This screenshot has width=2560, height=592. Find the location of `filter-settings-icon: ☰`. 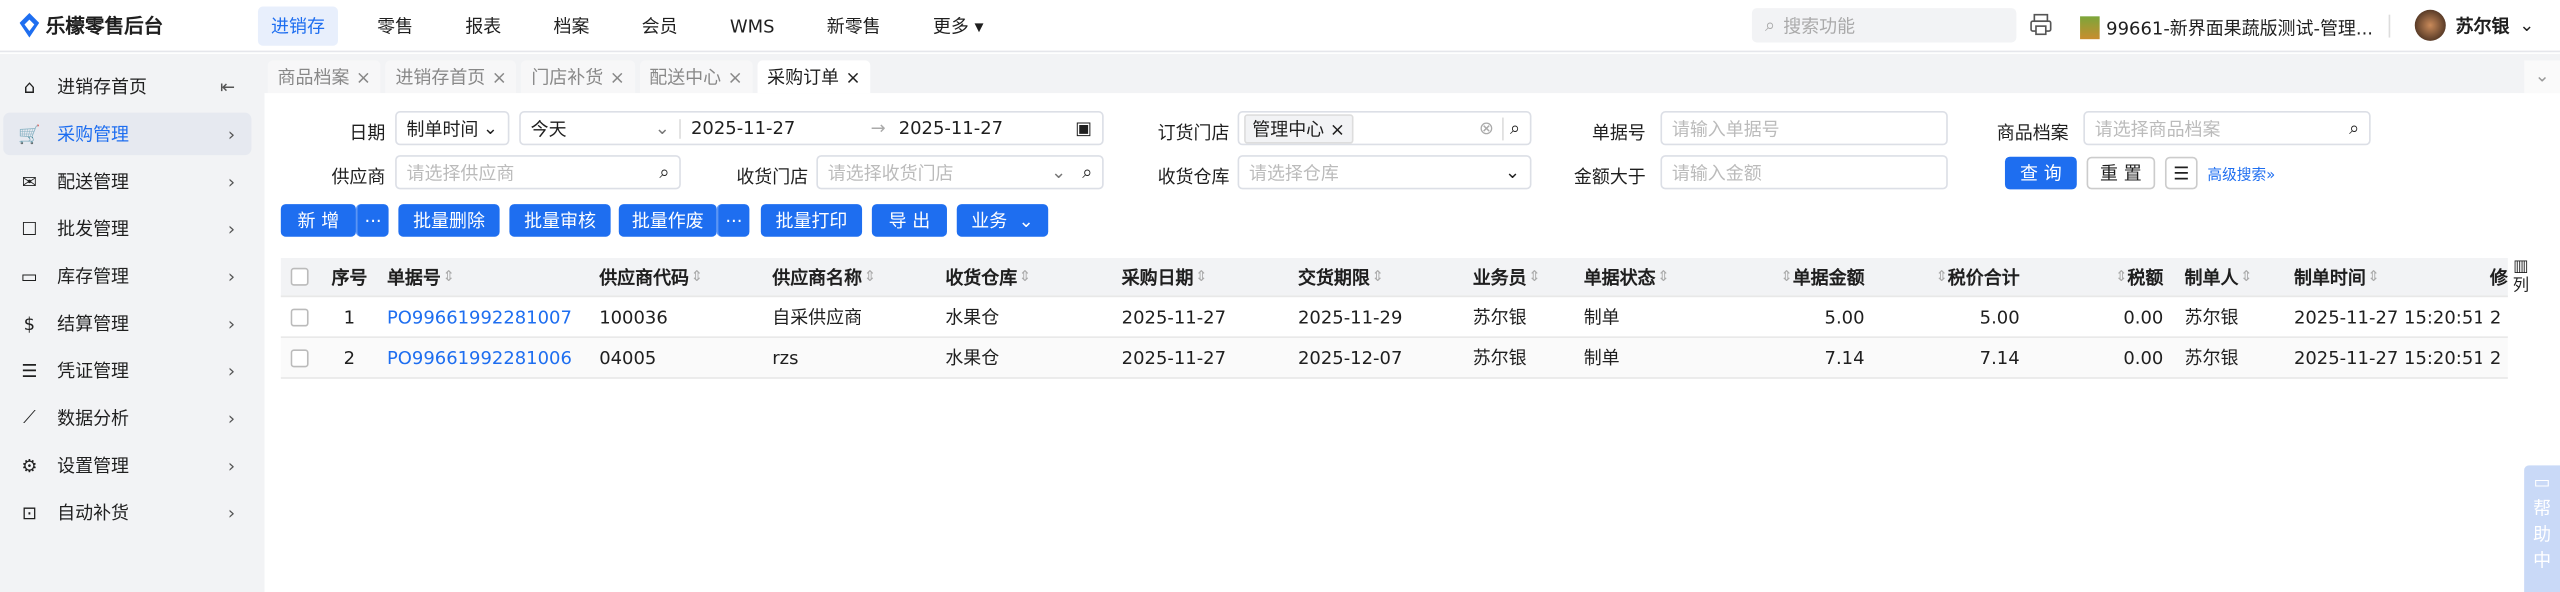

filter-settings-icon: ☰ is located at coordinates (2181, 173).